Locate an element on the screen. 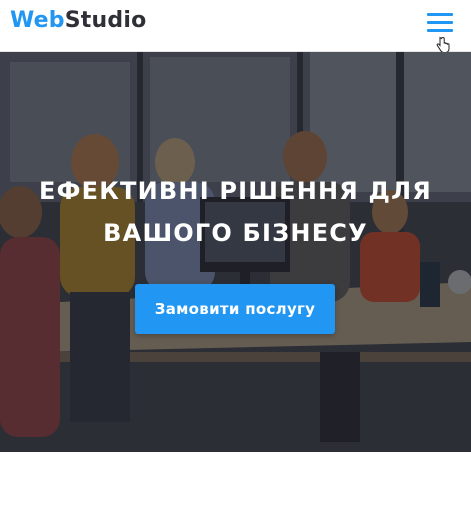  logo-part-studio: Studio is located at coordinates (105, 20).